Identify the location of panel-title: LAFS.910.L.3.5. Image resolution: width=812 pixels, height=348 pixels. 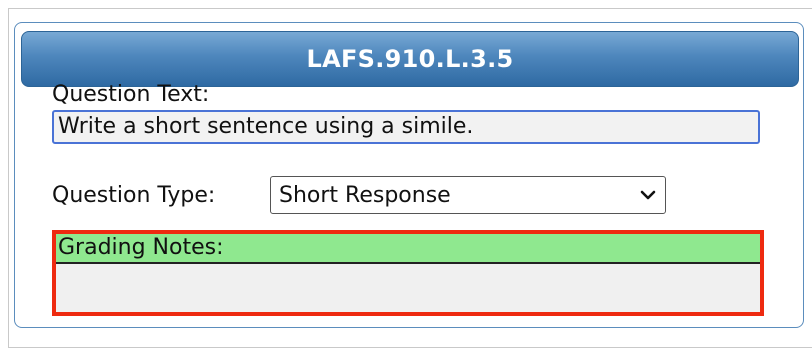
(410, 59).